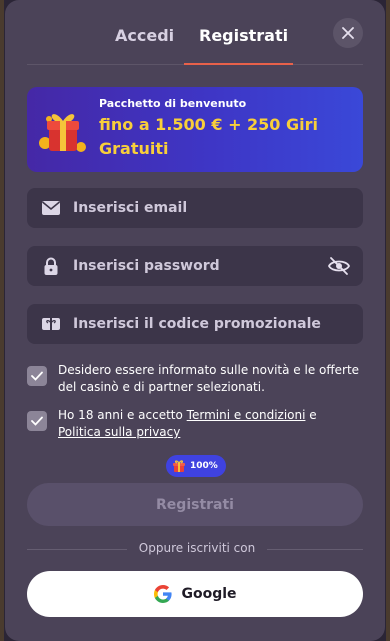 This screenshot has height=641, width=390. Describe the element at coordinates (203, 208) in the screenshot. I see `email-input` at that location.